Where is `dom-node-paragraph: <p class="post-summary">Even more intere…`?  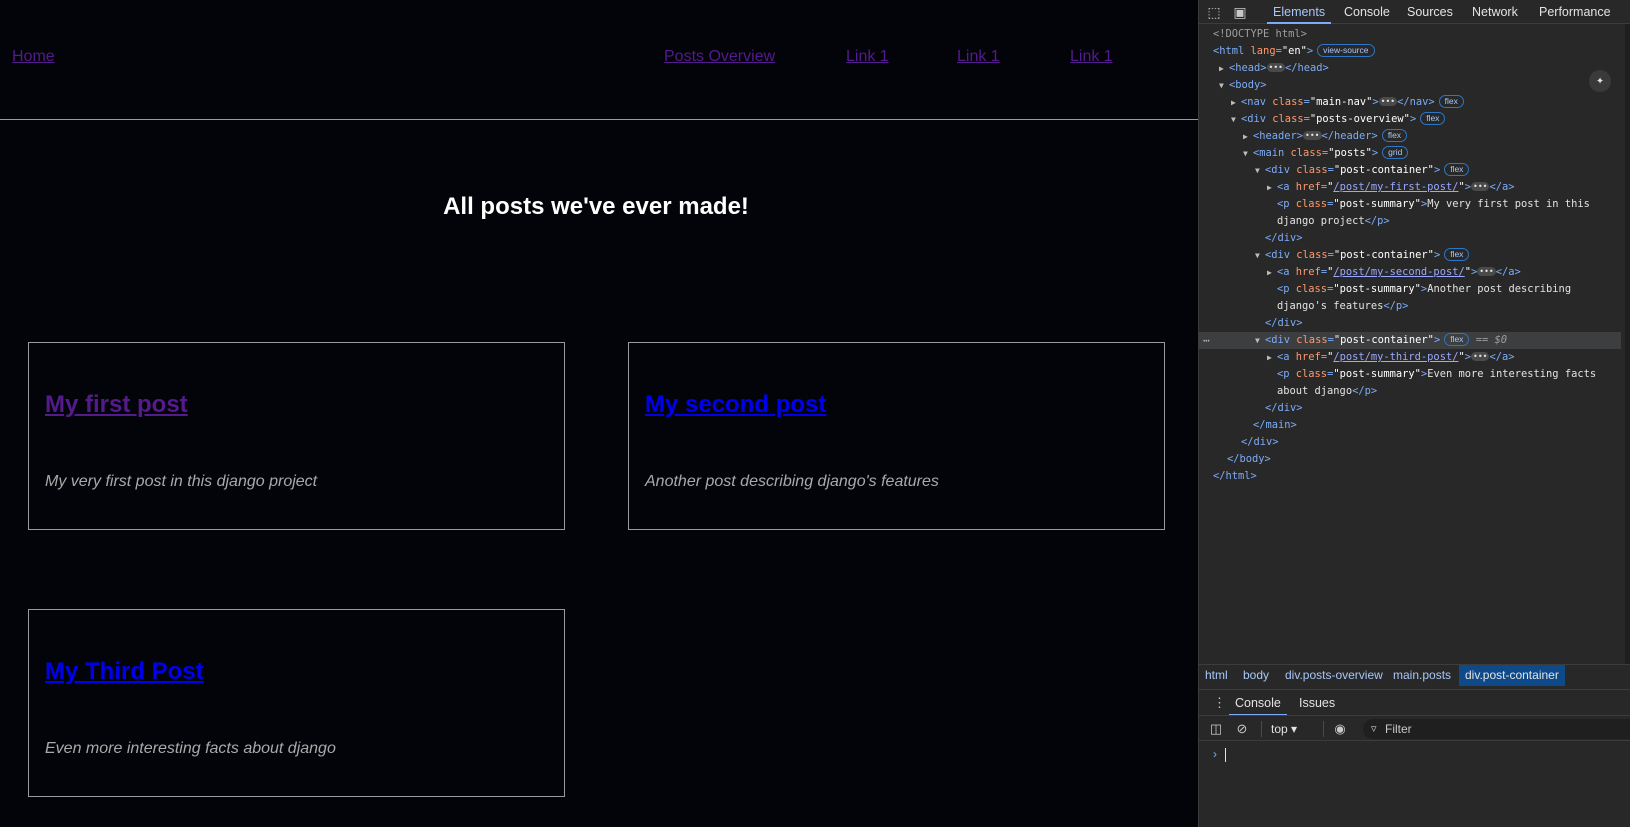
dom-node-paragraph: <p class="post-summary">Even more intere… is located at coordinates (1410, 374).